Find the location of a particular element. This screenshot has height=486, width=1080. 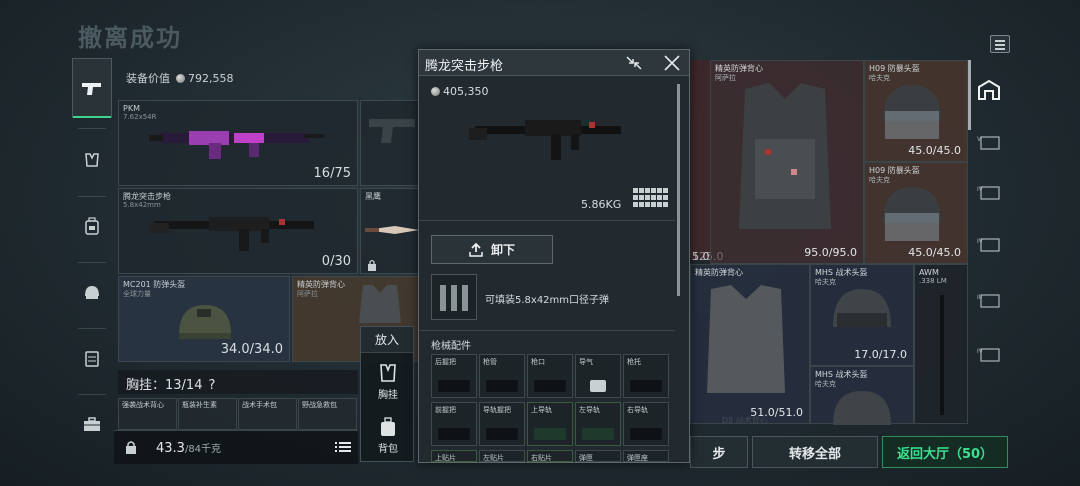

chest-rig-item: 战术手术包 is located at coordinates (267, 414).